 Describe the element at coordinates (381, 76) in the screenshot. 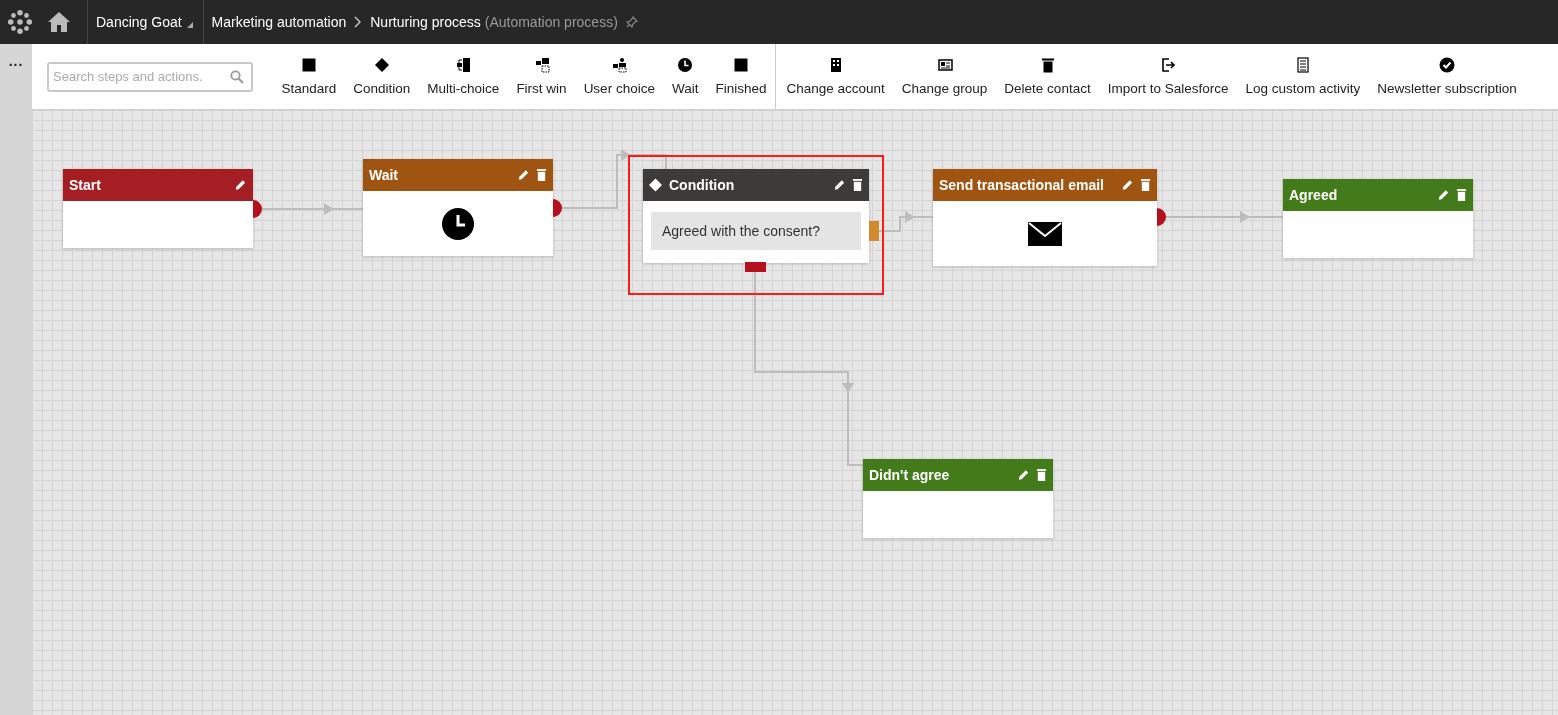

I see `toolbar-item: Condition` at that location.